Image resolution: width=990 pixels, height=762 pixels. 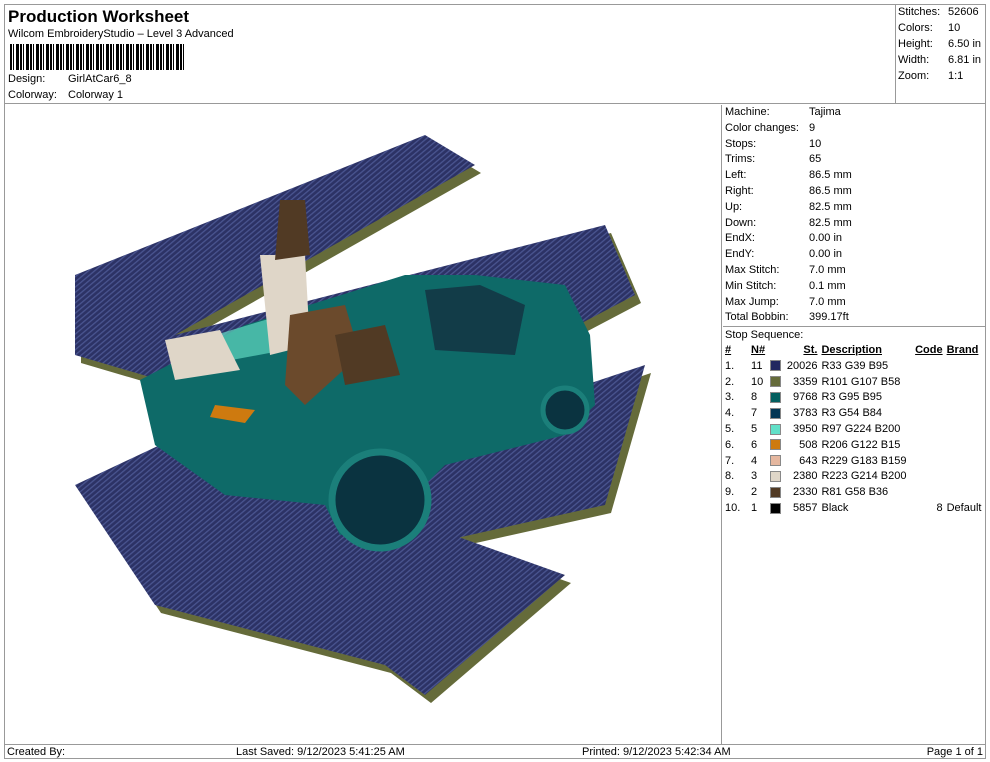 What do you see at coordinates (939, 508) in the screenshot?
I see `thread-code: 8` at bounding box center [939, 508].